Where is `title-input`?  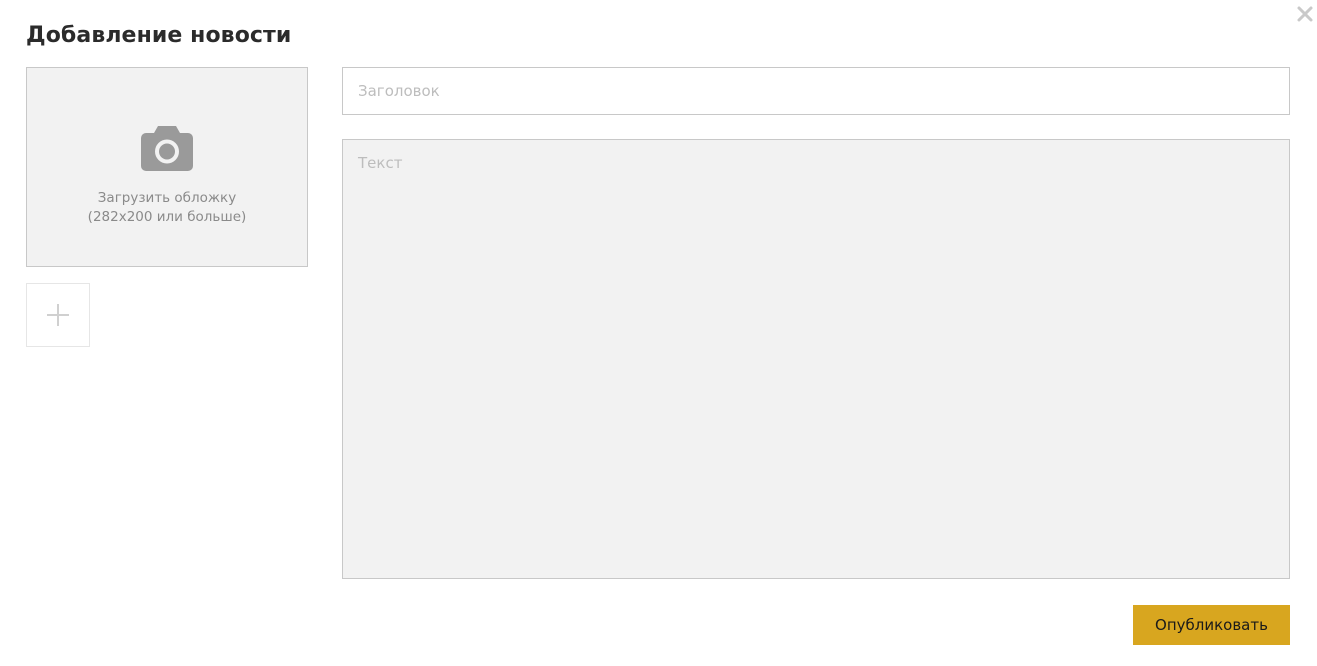 title-input is located at coordinates (816, 91).